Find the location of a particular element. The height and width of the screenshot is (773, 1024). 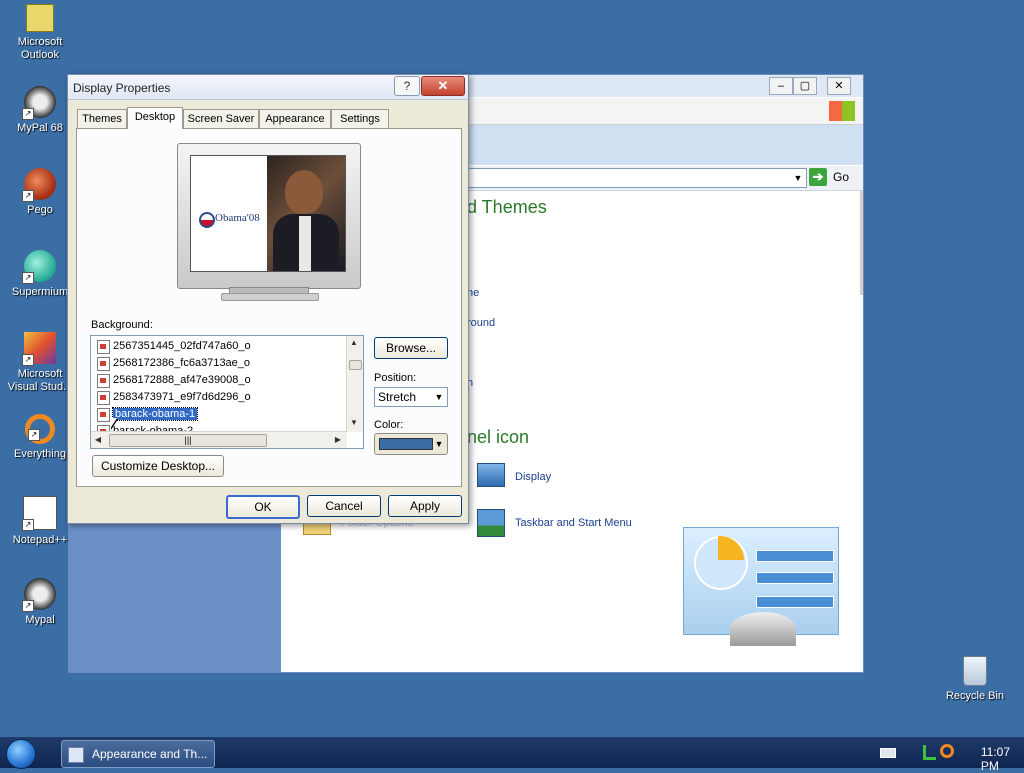

mouse-cursor-icon is located at coordinates (113, 423).